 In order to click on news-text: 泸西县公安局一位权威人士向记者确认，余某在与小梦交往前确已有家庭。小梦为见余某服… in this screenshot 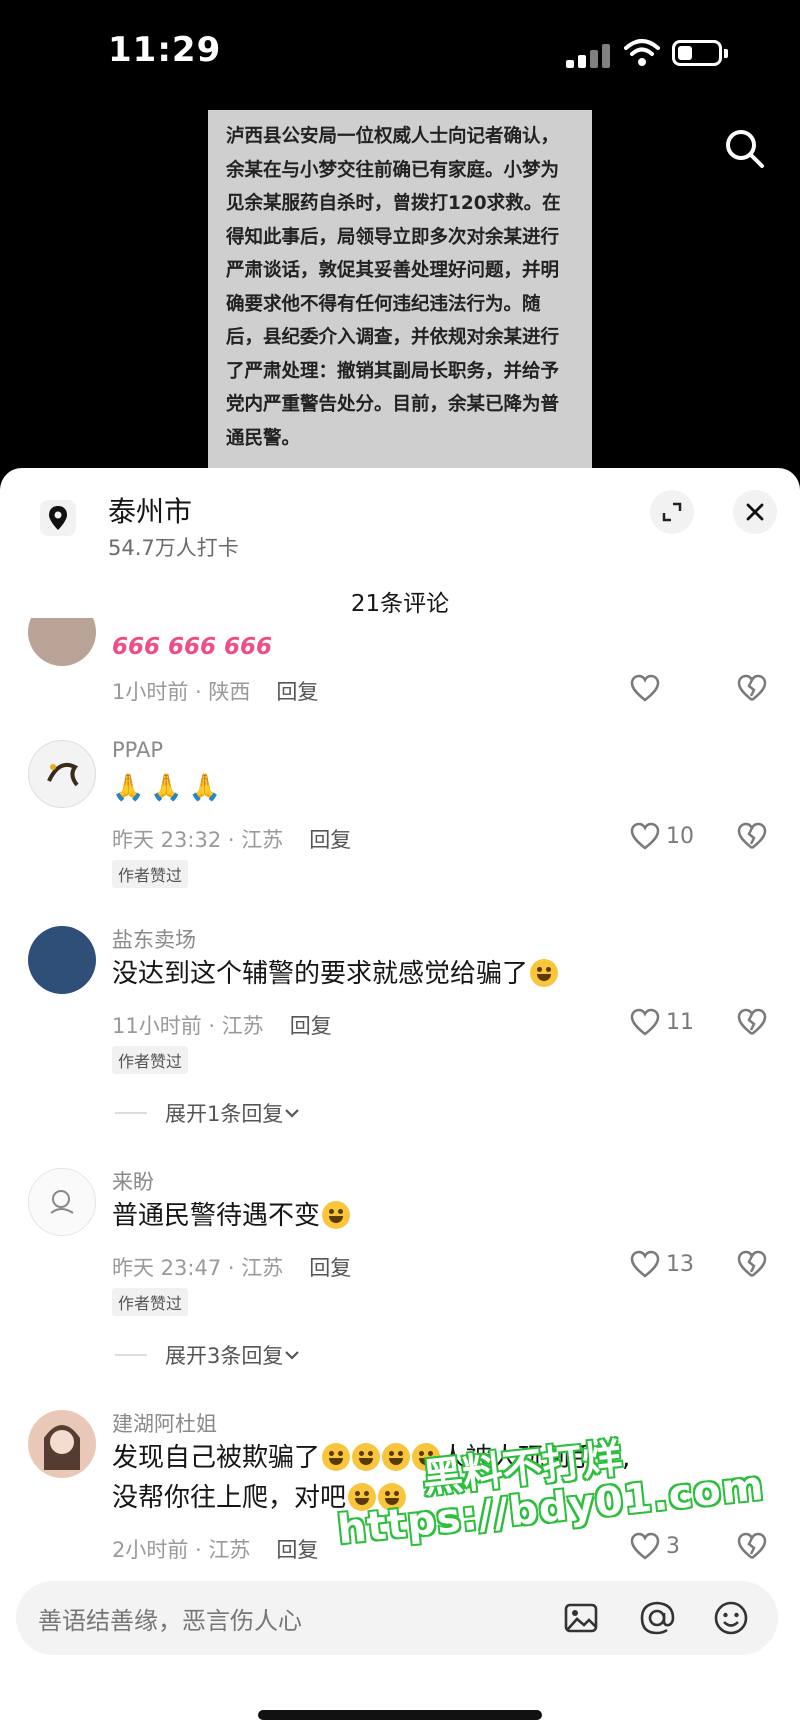, I will do `click(393, 287)`.